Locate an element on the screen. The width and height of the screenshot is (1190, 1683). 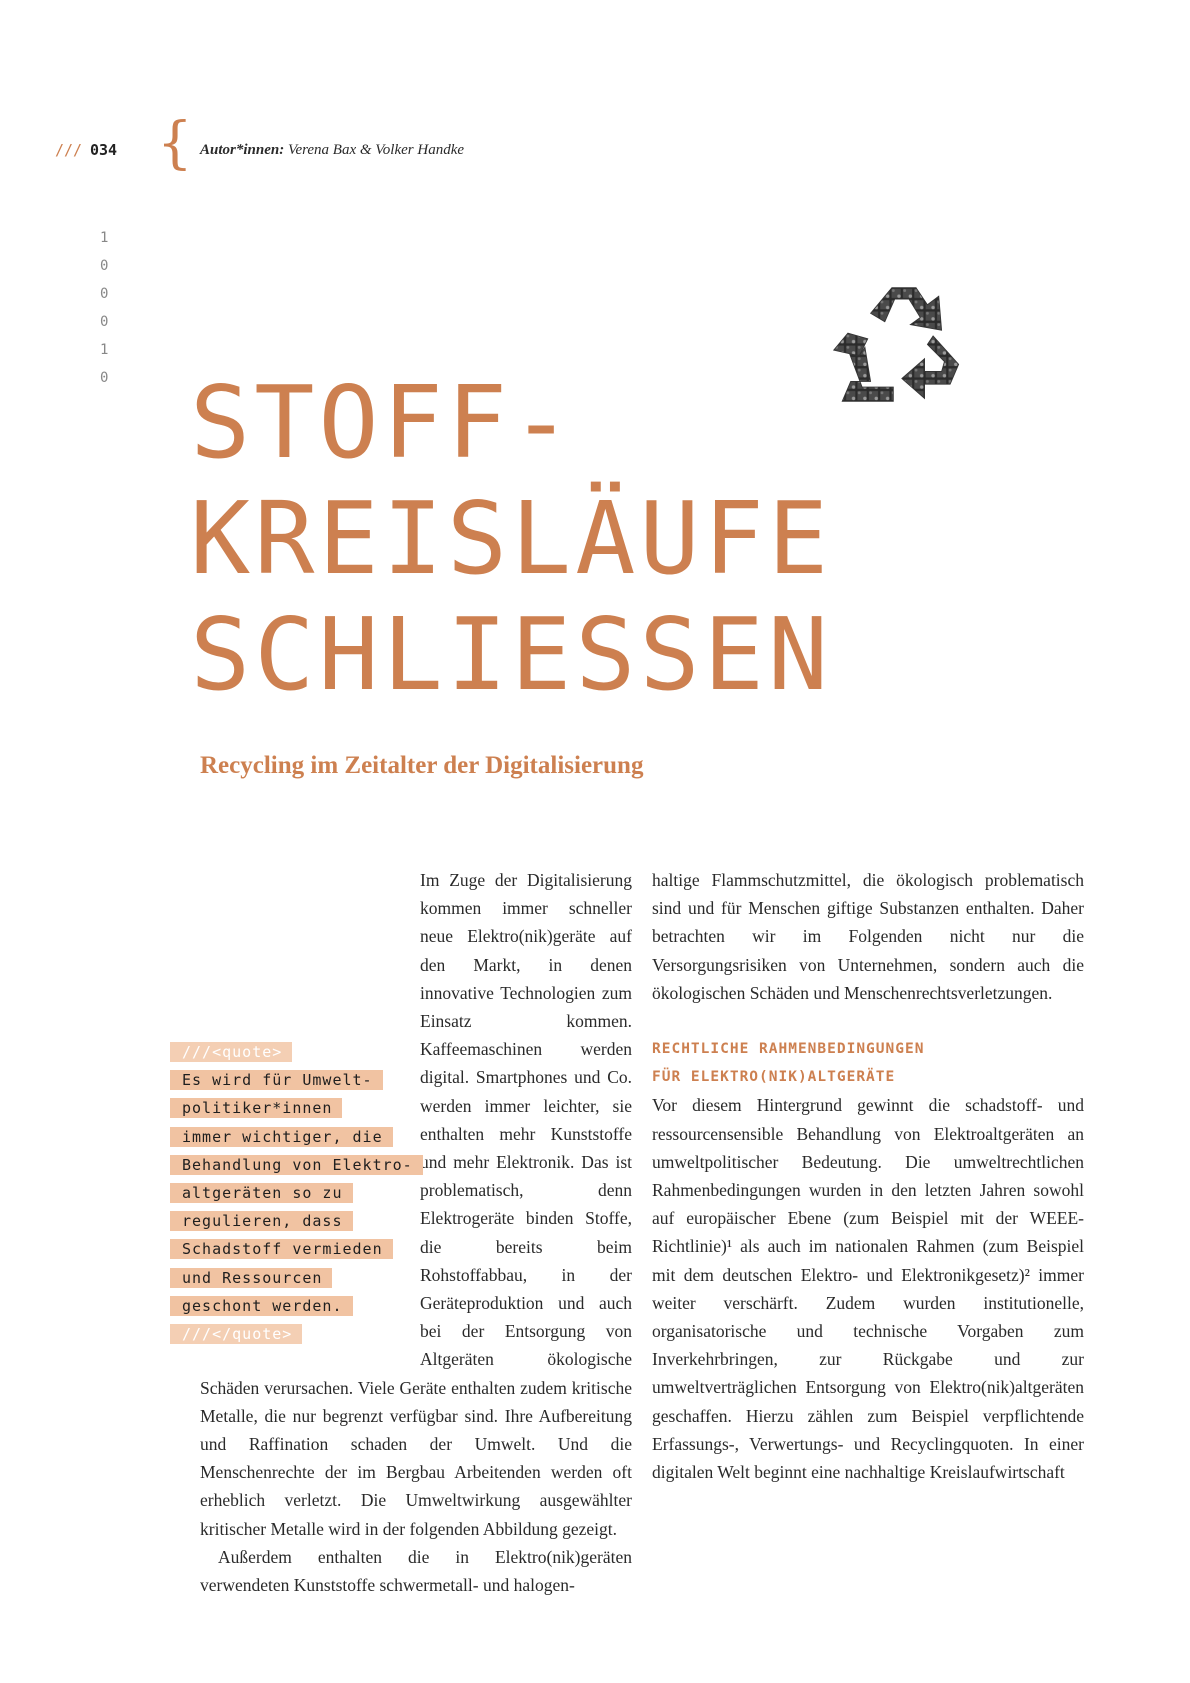
quote-line: altgeräten so zu is located at coordinates (296, 1193).